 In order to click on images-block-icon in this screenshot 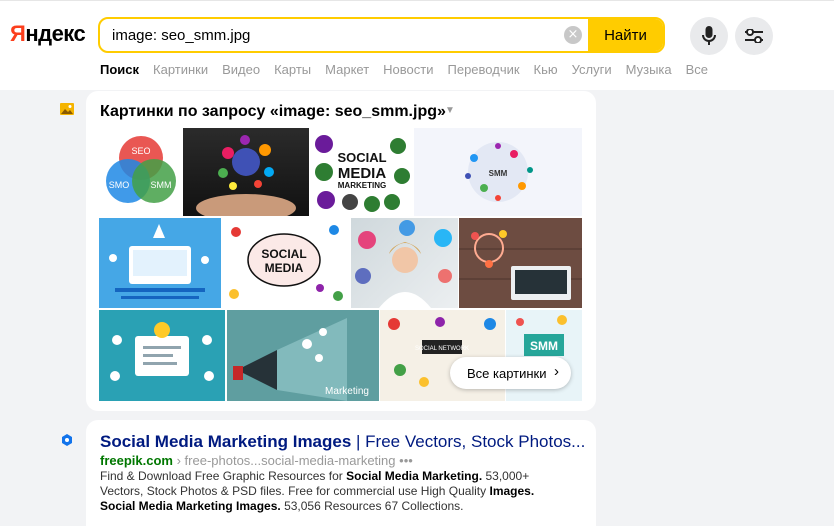, I will do `click(67, 109)`.